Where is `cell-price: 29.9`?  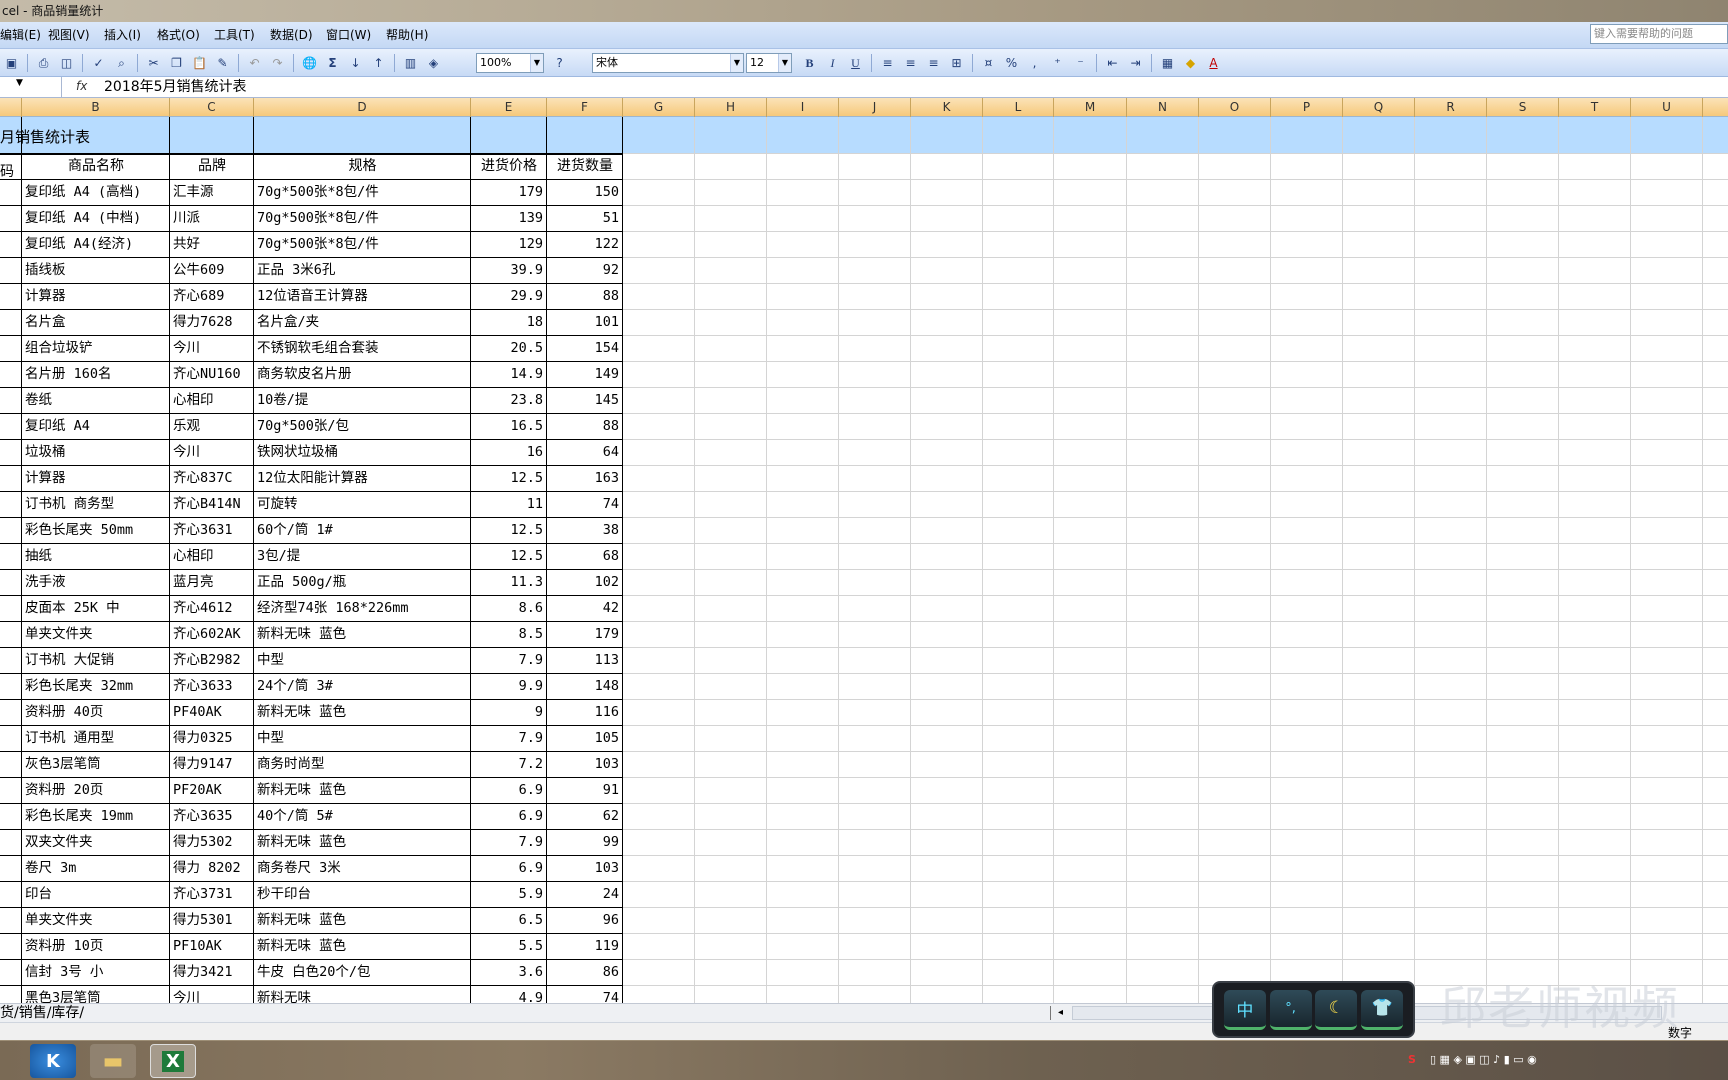 cell-price: 29.9 is located at coordinates (509, 296).